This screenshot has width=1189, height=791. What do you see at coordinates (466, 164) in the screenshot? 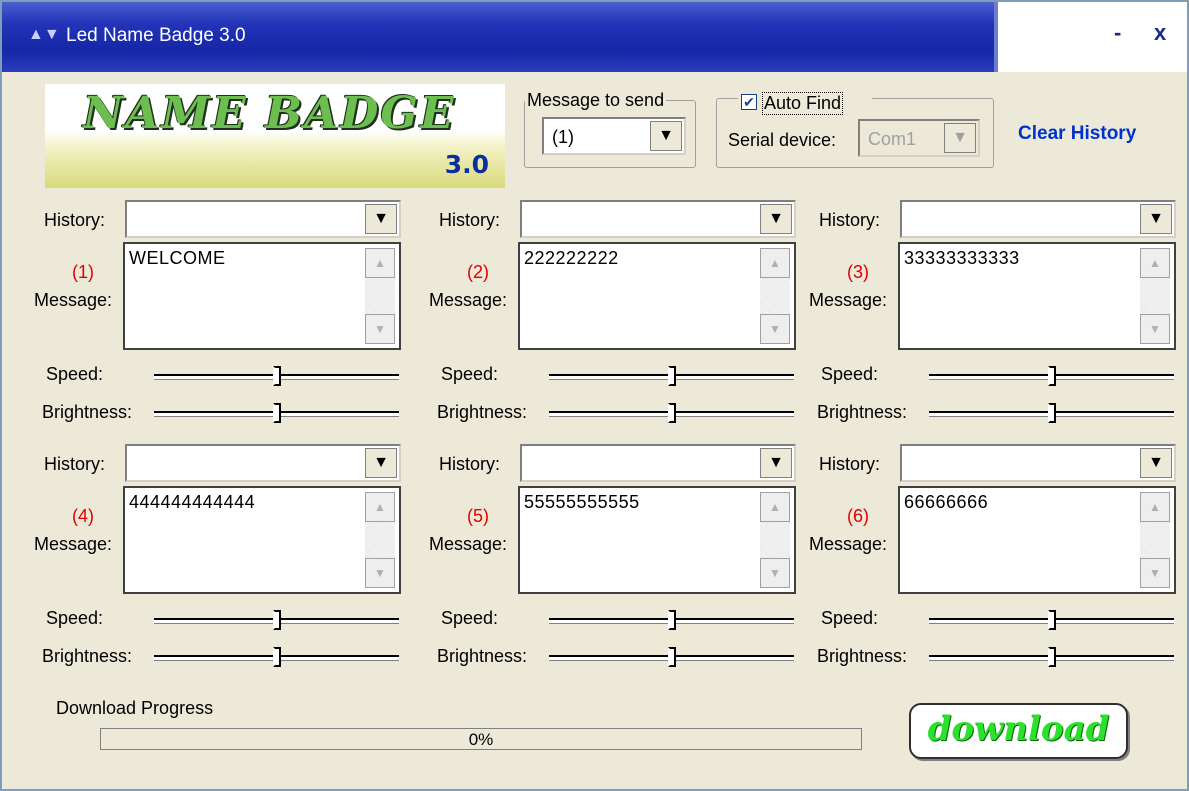
I see `logo-version: 3.0` at bounding box center [466, 164].